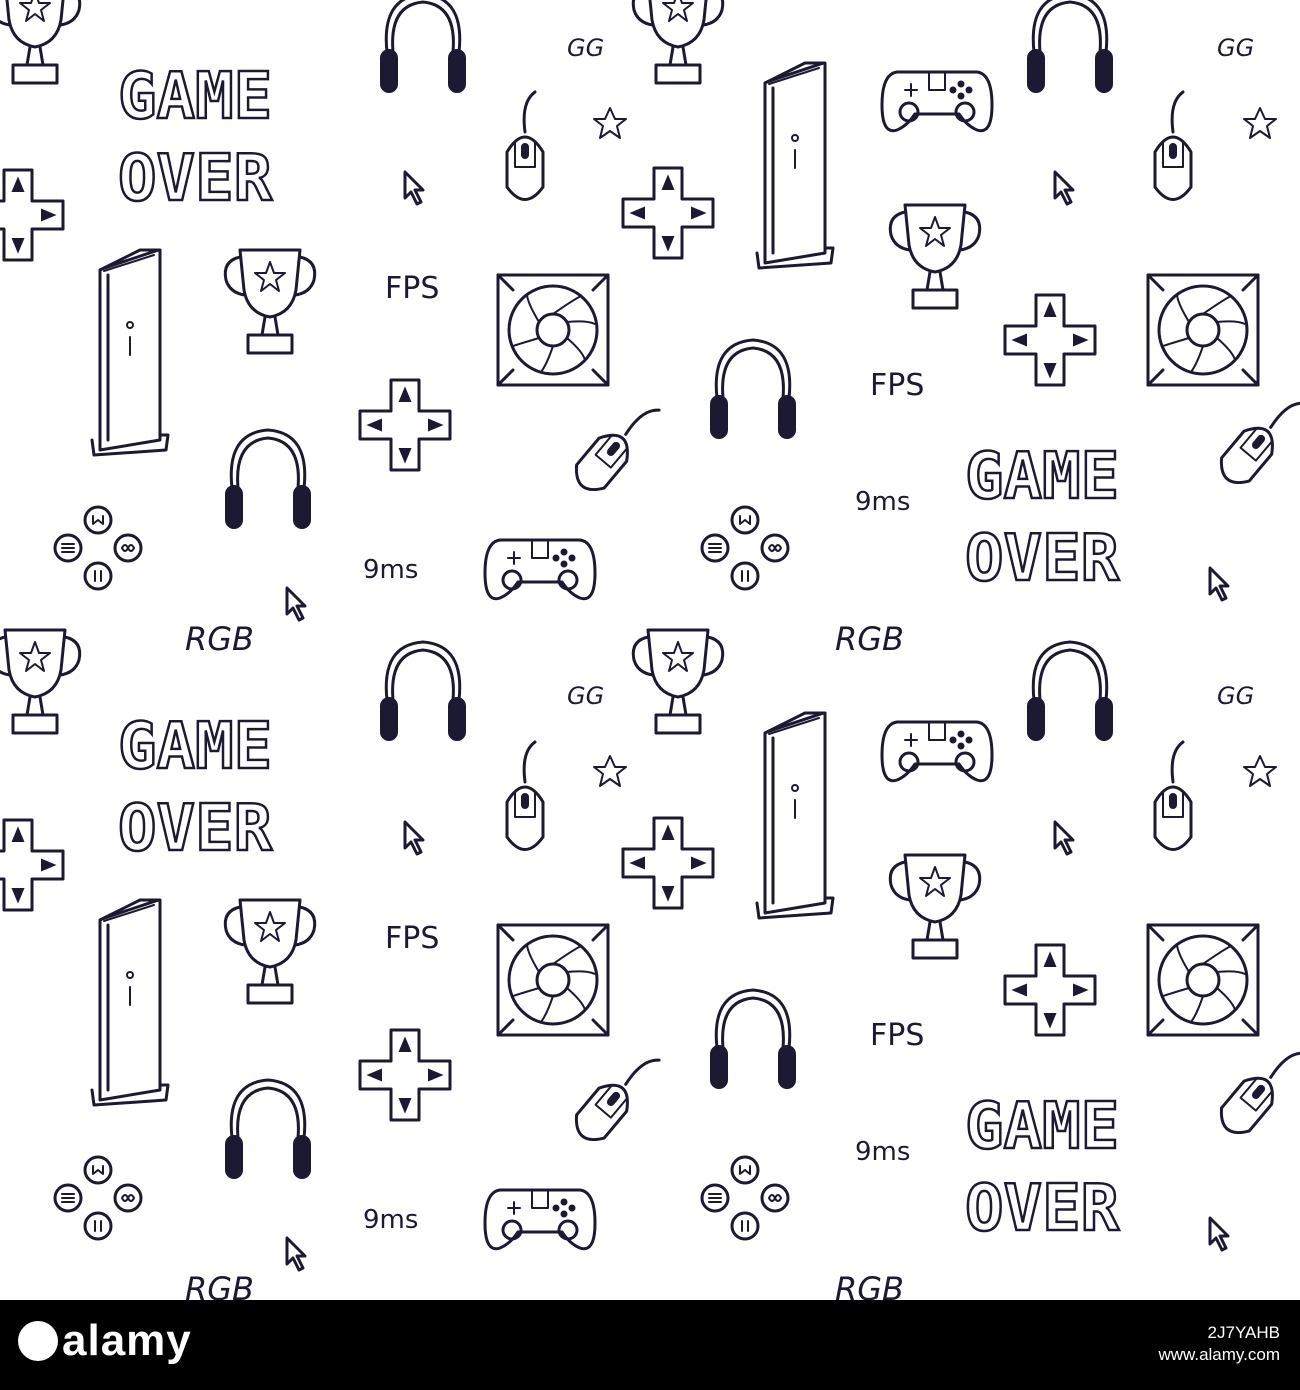 This screenshot has width=1300, height=1390. Describe the element at coordinates (1219, 1344) in the screenshot. I see `stock-credit: 2J7YAHB www.alamy.com` at that location.